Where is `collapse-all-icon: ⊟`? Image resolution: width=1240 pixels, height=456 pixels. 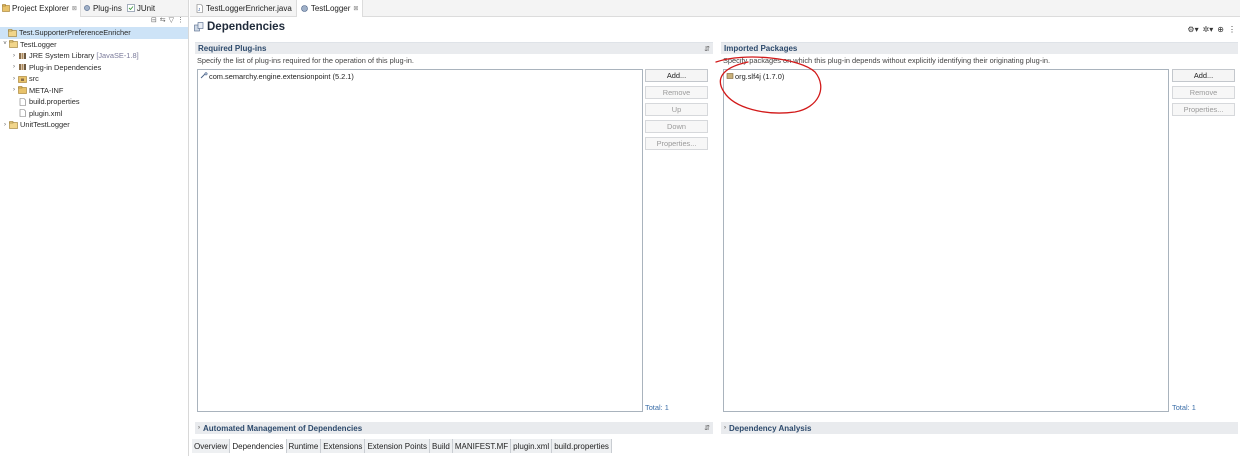
collapse-all-icon: ⊟ is located at coordinates (154, 21).